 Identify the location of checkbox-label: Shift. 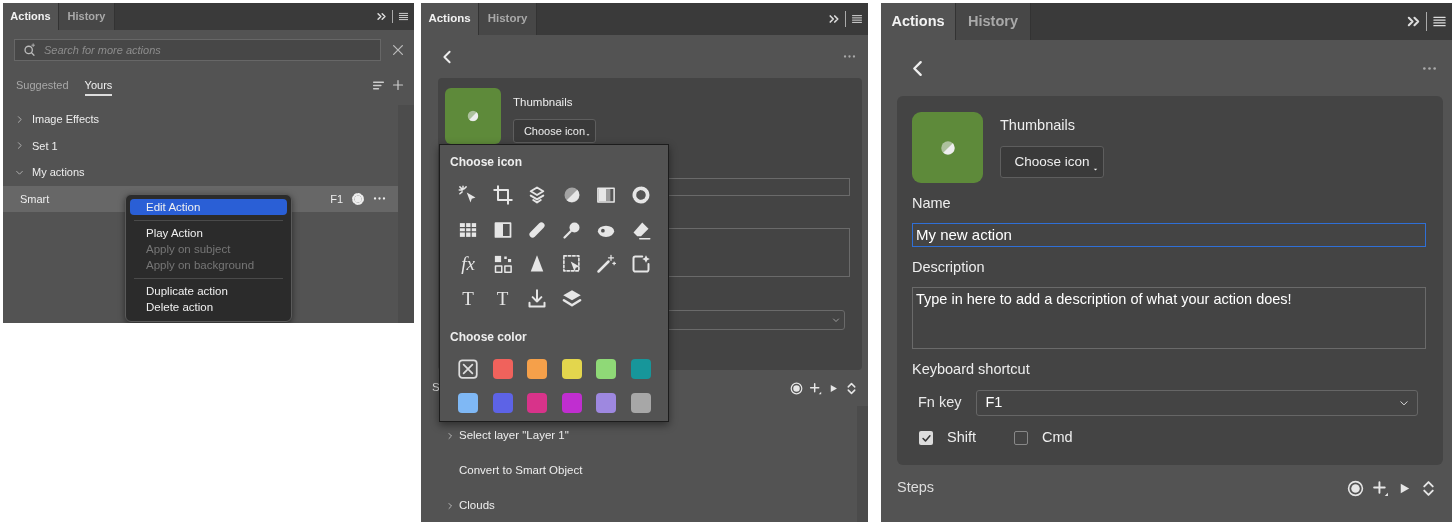
(961, 438).